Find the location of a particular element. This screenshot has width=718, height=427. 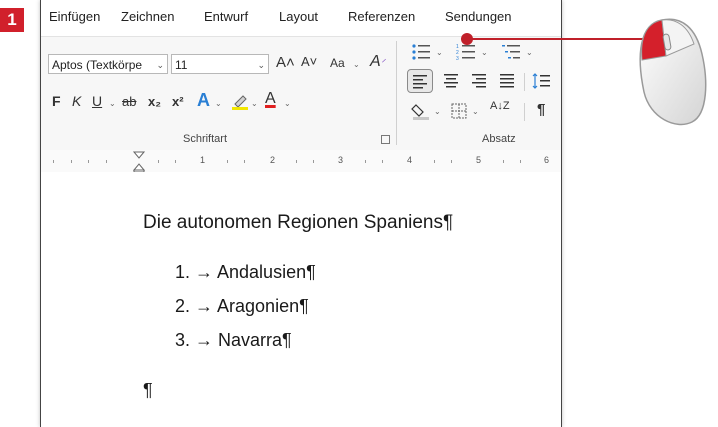

text-effects-icon: A is located at coordinates (203, 100).